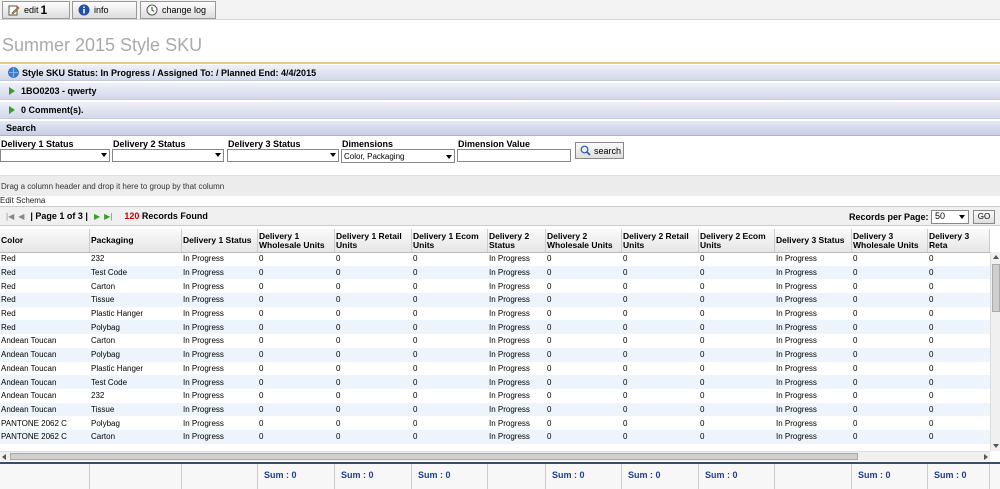 The image size is (1000, 489). What do you see at coordinates (22, 200) in the screenshot?
I see `edit-schema-link: Edit Schema` at bounding box center [22, 200].